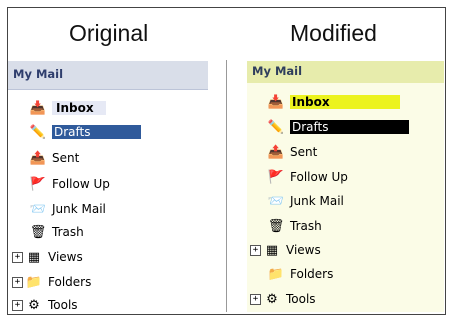 The width and height of the screenshot is (453, 322). Describe the element at coordinates (70, 282) in the screenshot. I see `original-folders-label: Folders` at that location.